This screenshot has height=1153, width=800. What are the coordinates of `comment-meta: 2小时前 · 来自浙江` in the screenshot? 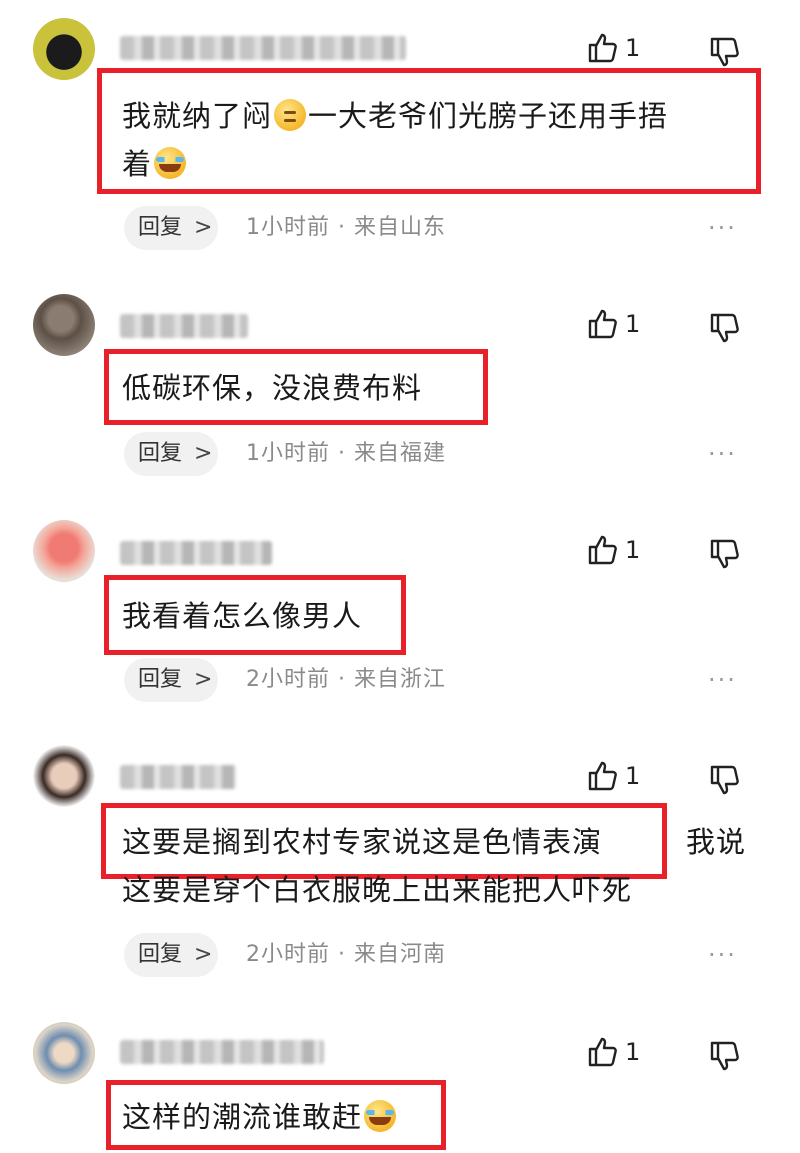 It's located at (346, 680).